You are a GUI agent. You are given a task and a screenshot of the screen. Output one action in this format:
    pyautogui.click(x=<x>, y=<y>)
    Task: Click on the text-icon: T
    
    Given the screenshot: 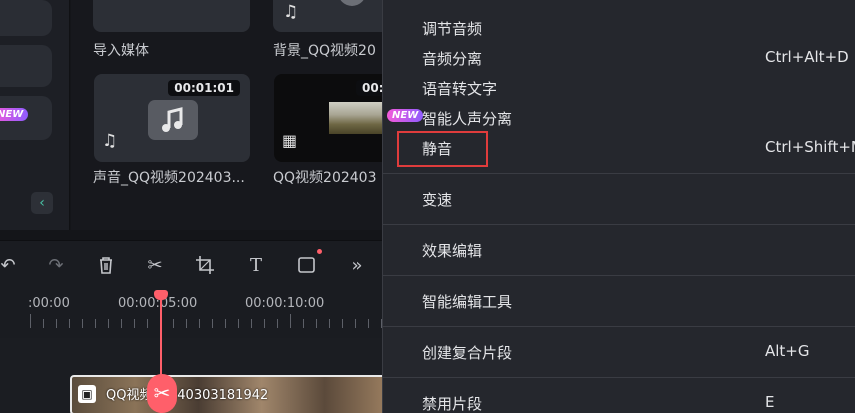 What is the action you would take?
    pyautogui.click(x=255, y=265)
    